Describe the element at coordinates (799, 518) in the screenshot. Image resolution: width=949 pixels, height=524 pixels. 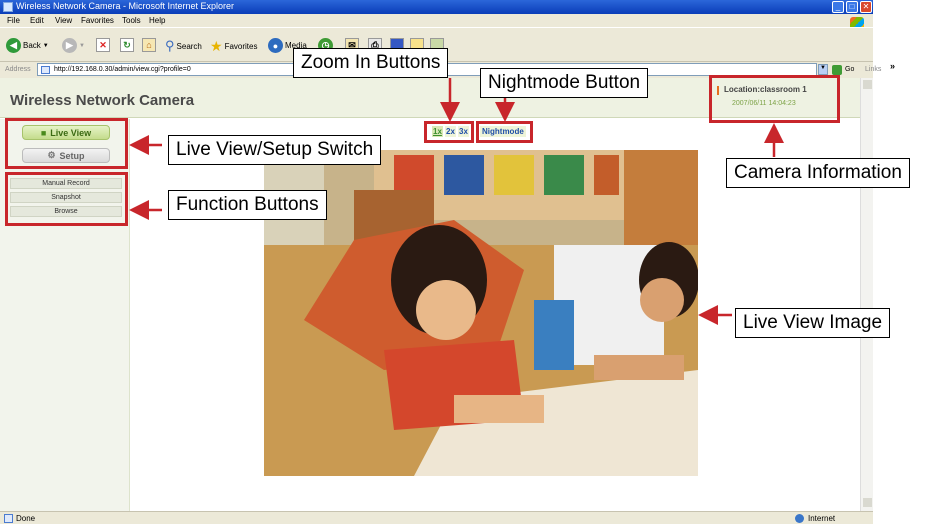
I see `internet-zone-icon` at that location.